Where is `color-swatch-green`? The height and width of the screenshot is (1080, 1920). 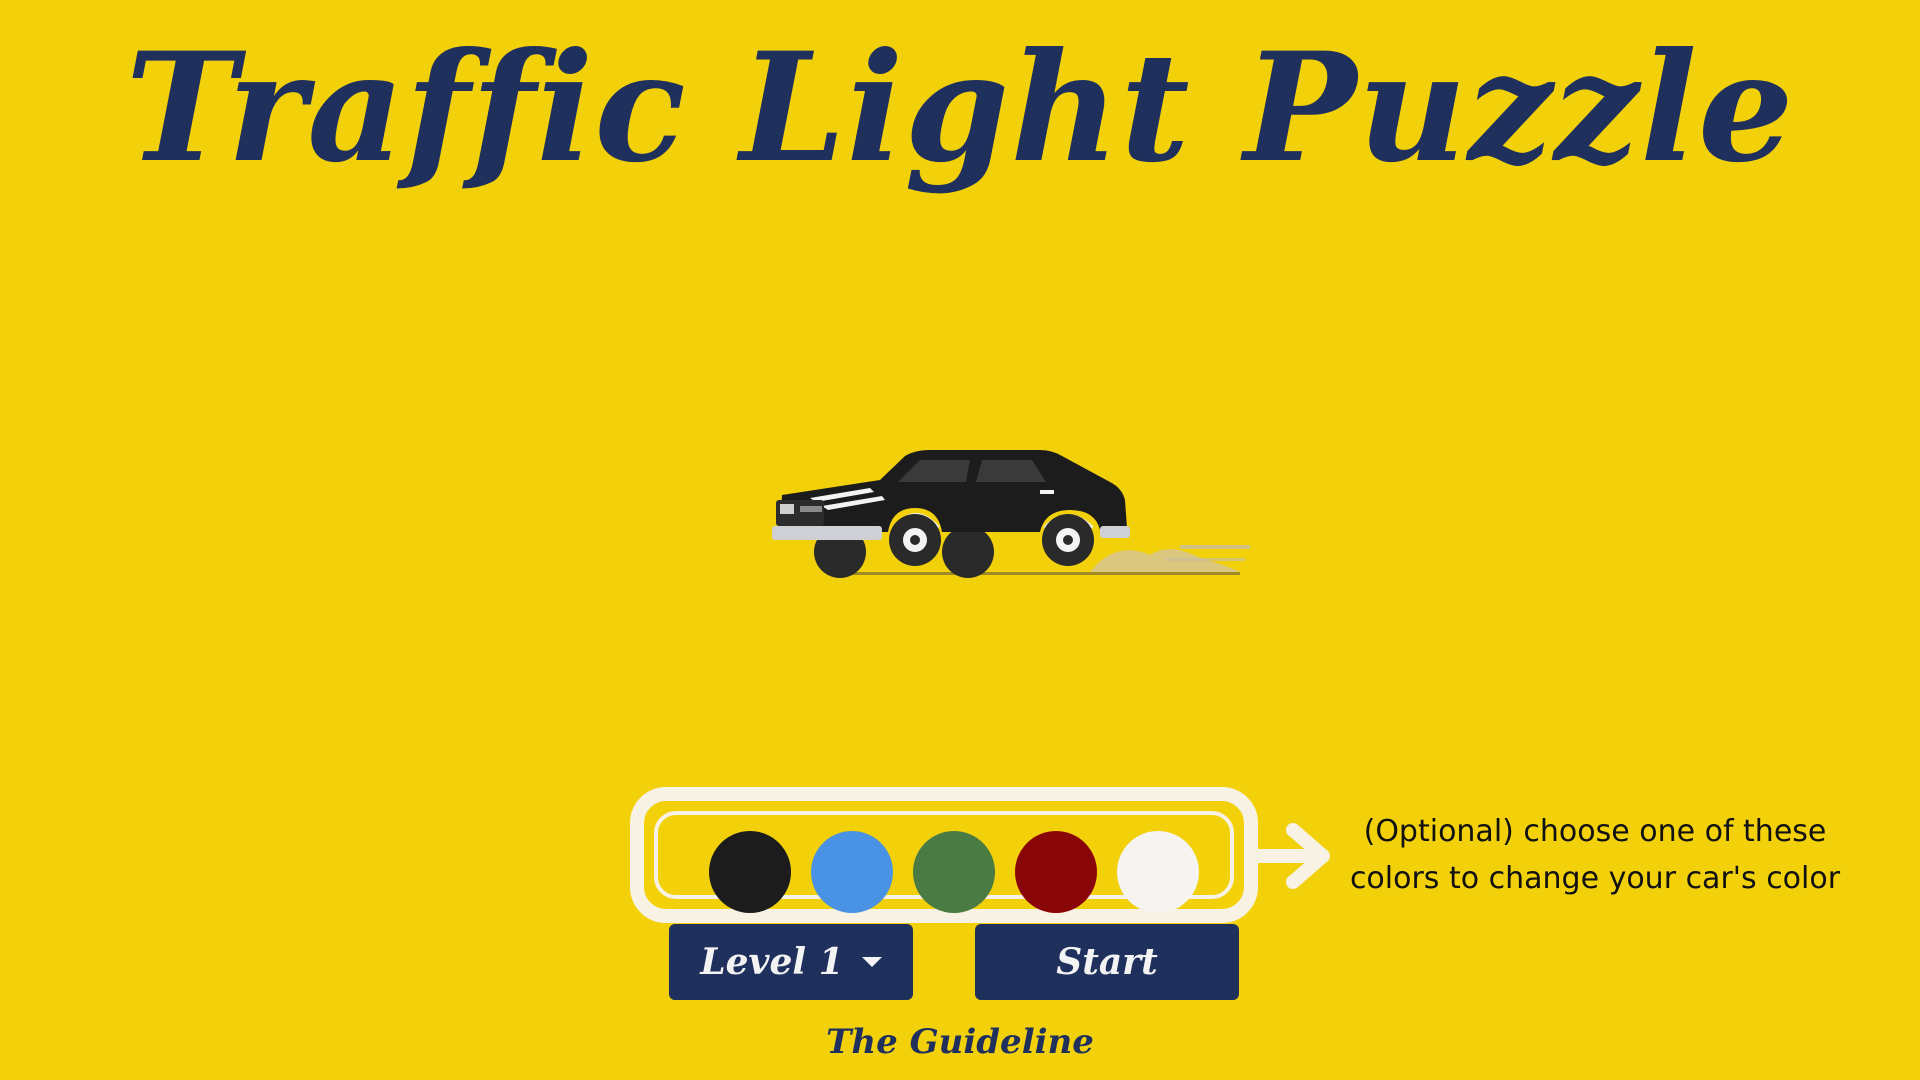 color-swatch-green is located at coordinates (954, 872).